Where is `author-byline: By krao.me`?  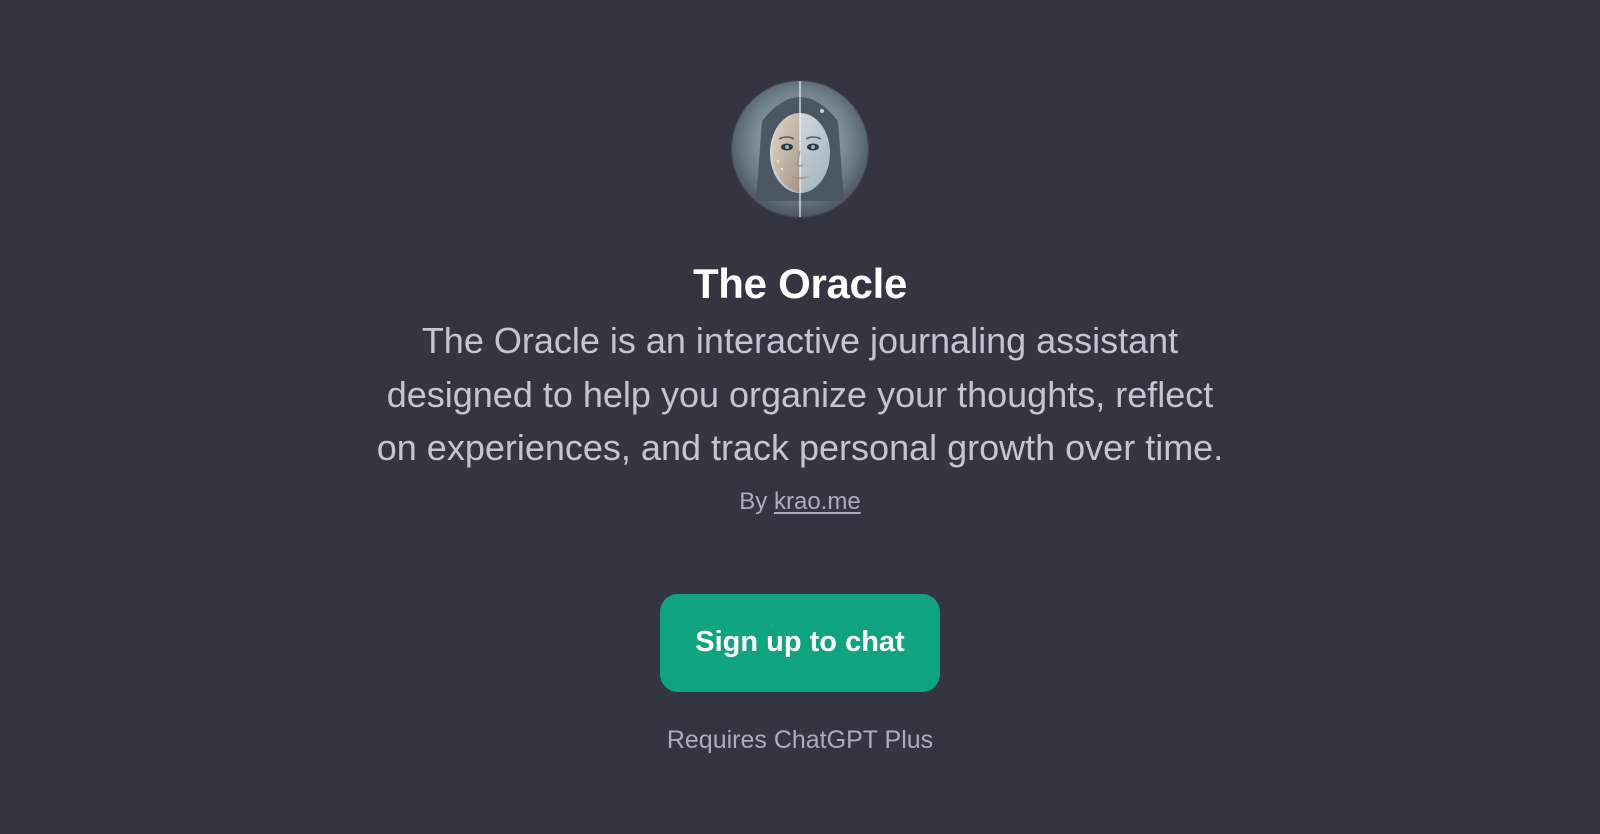
author-byline: By krao.me is located at coordinates (799, 502).